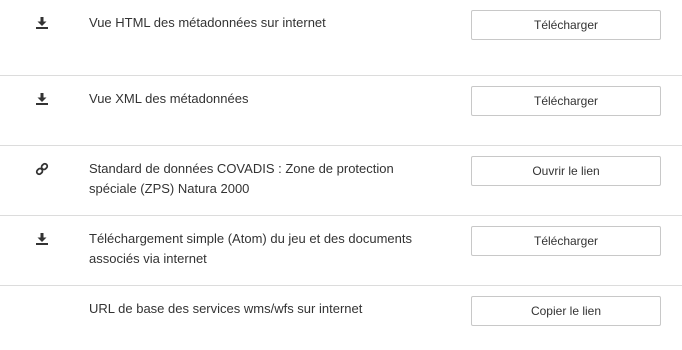 This screenshot has height=350, width=682. Describe the element at coordinates (566, 311) in the screenshot. I see `copy-link-button: Copier le lien` at that location.